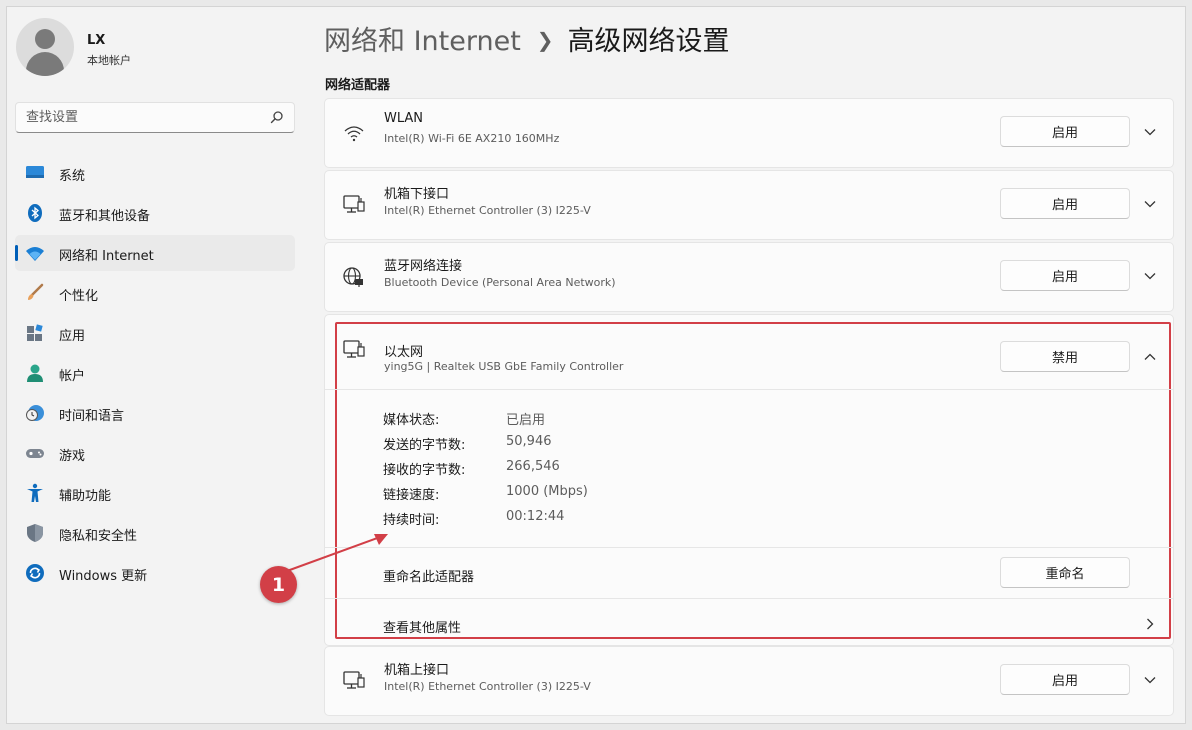 The image size is (1192, 730). What do you see at coordinates (547, 491) in the screenshot?
I see `detail-value-link-speed: 1000 (Mbps)` at bounding box center [547, 491].